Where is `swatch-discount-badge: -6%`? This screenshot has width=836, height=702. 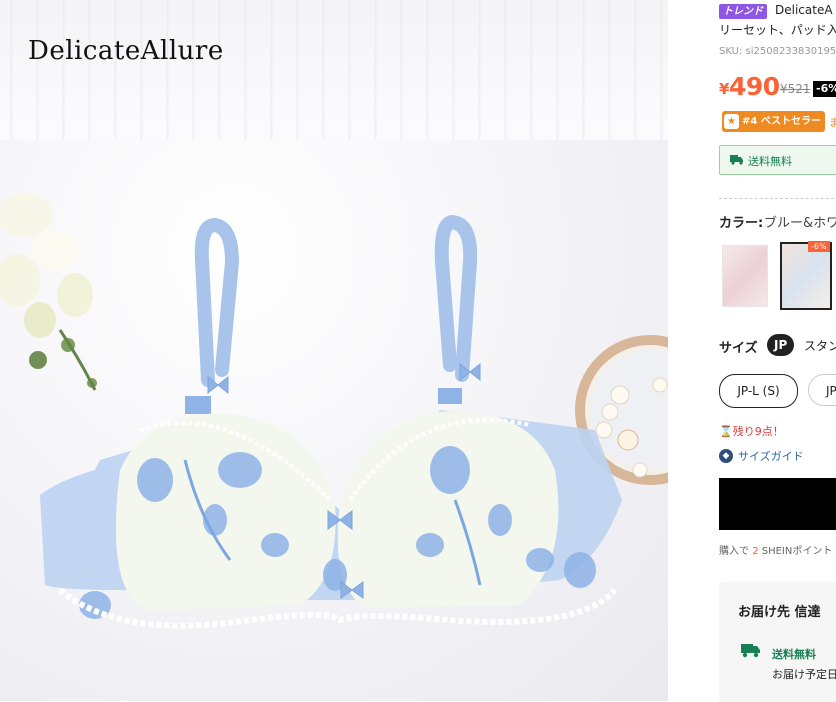
swatch-discount-badge: -6% is located at coordinates (819, 246).